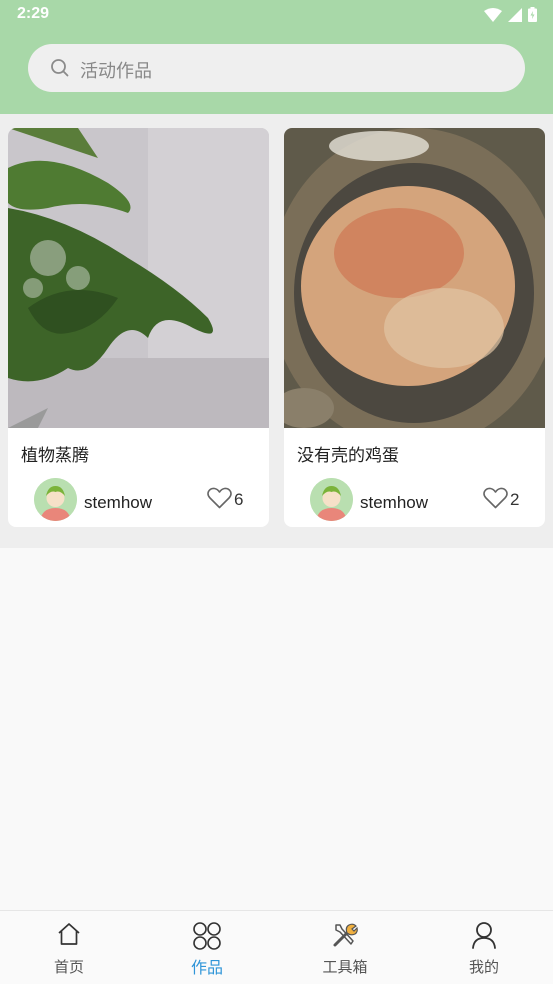  Describe the element at coordinates (483, 967) in the screenshot. I see `nav-label: 我的` at that location.